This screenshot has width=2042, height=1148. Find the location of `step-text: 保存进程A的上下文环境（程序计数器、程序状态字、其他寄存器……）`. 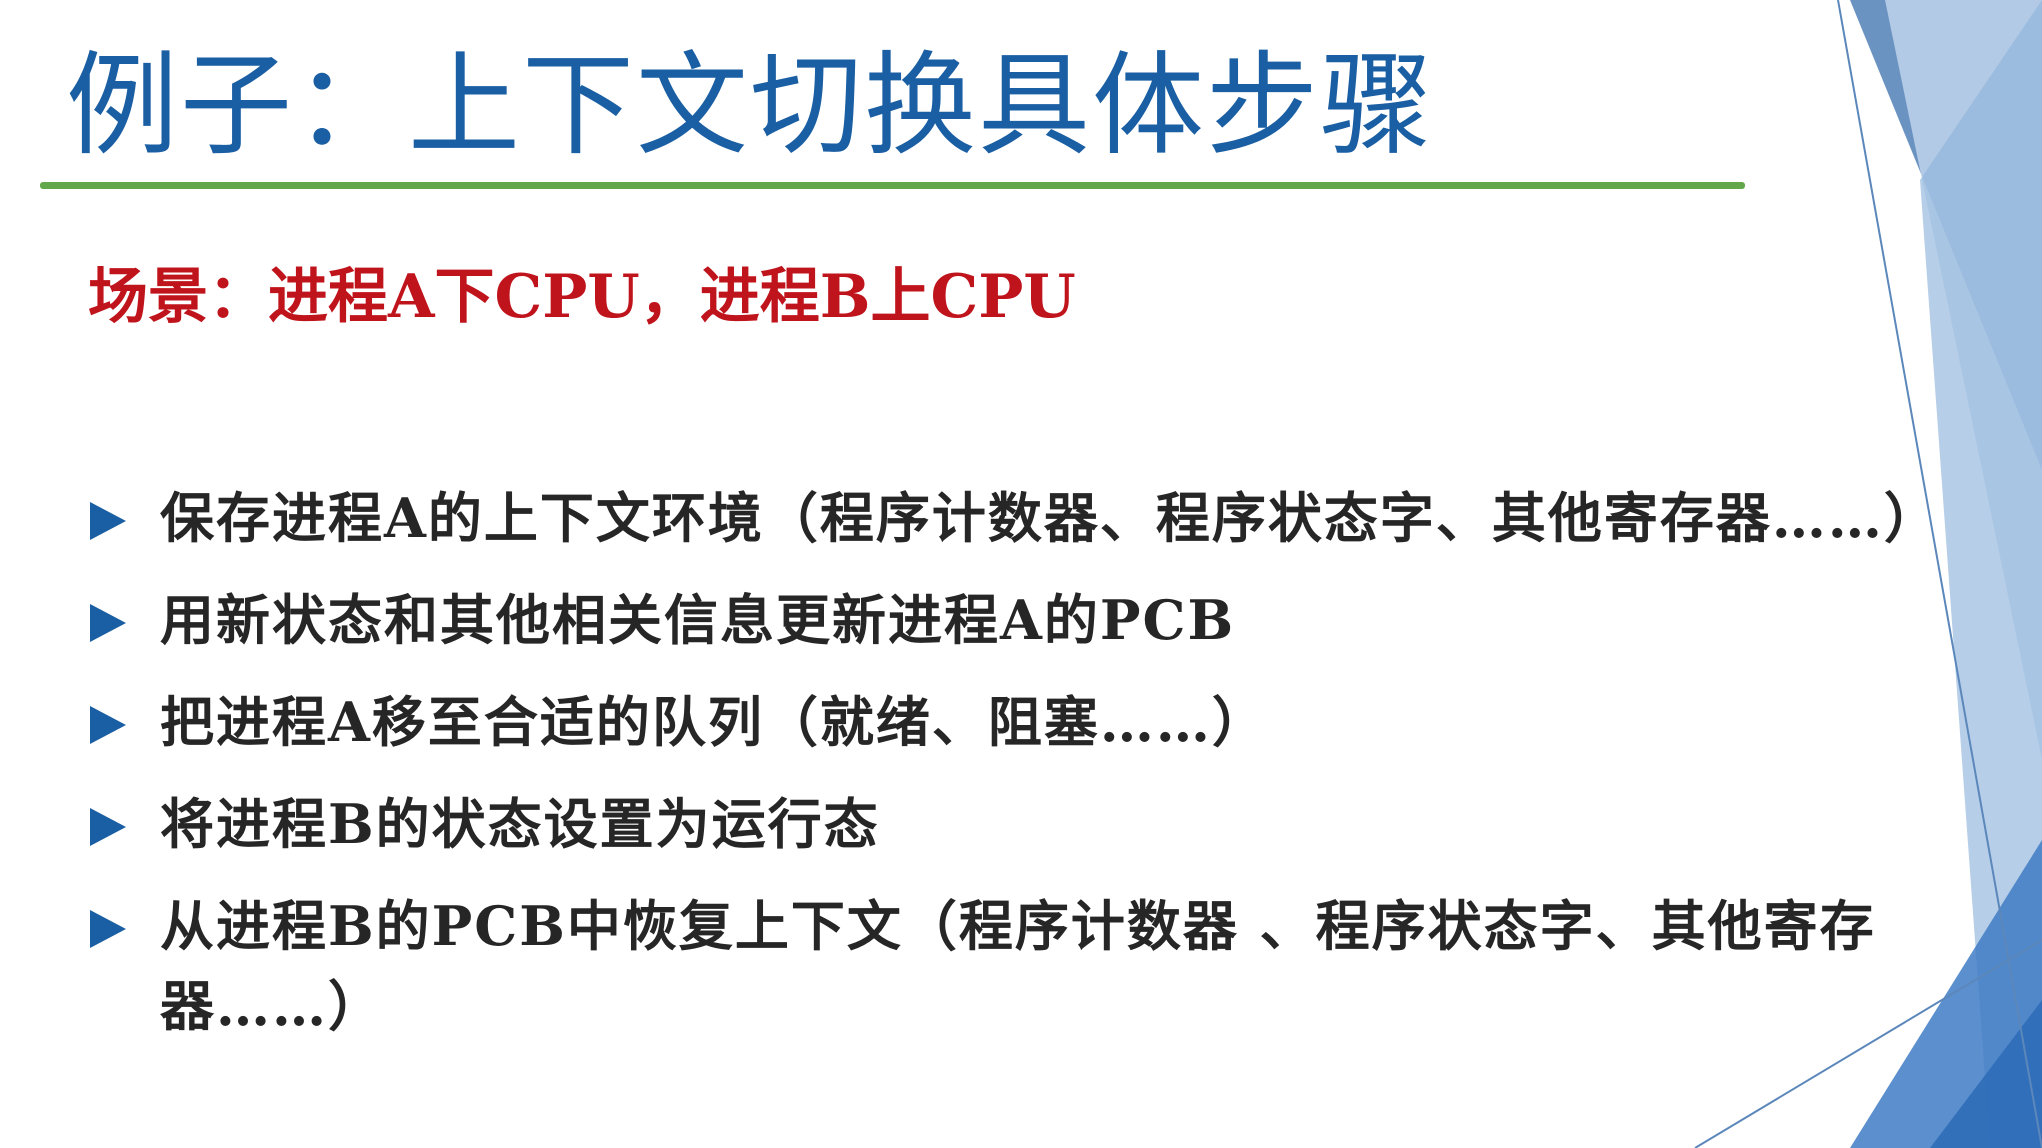

step-text: 保存进程A的上下文环境（程序计数器、程序状态字、其他寄存器……） is located at coordinates (1050, 518).